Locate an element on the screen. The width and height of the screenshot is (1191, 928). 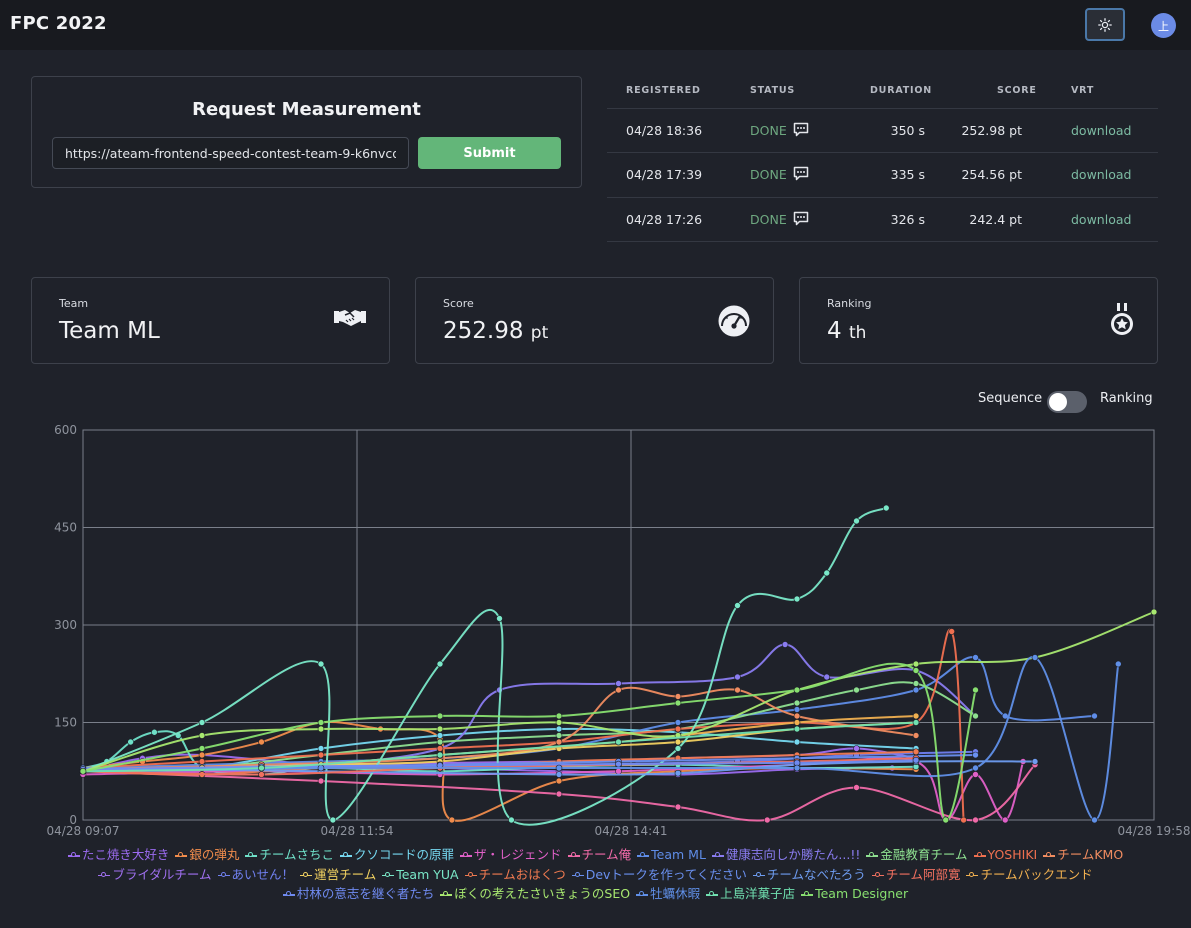
legend-item: 金融教育チーム is located at coordinates (917, 855).